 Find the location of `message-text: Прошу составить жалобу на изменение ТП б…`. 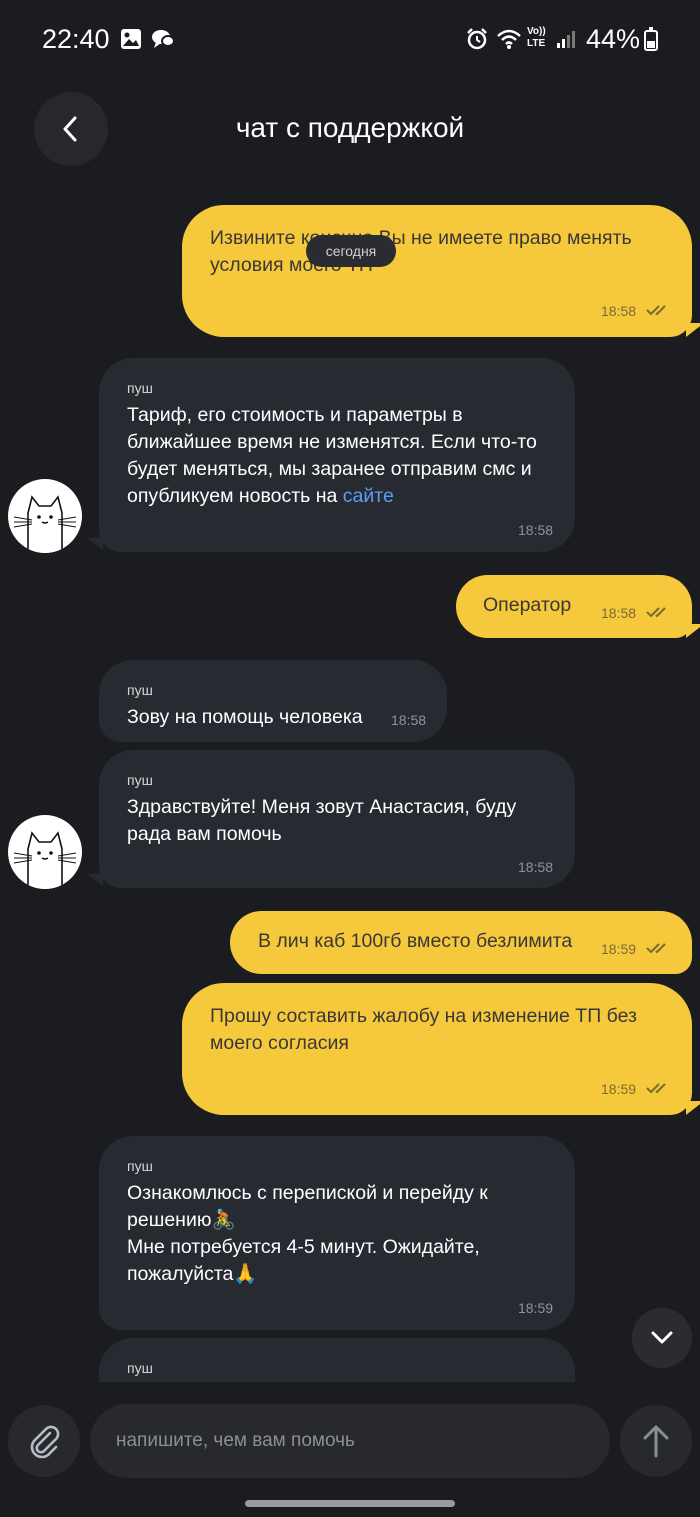

message-text: Прошу составить жалобу на изменение ТП б… is located at coordinates (423, 1029).